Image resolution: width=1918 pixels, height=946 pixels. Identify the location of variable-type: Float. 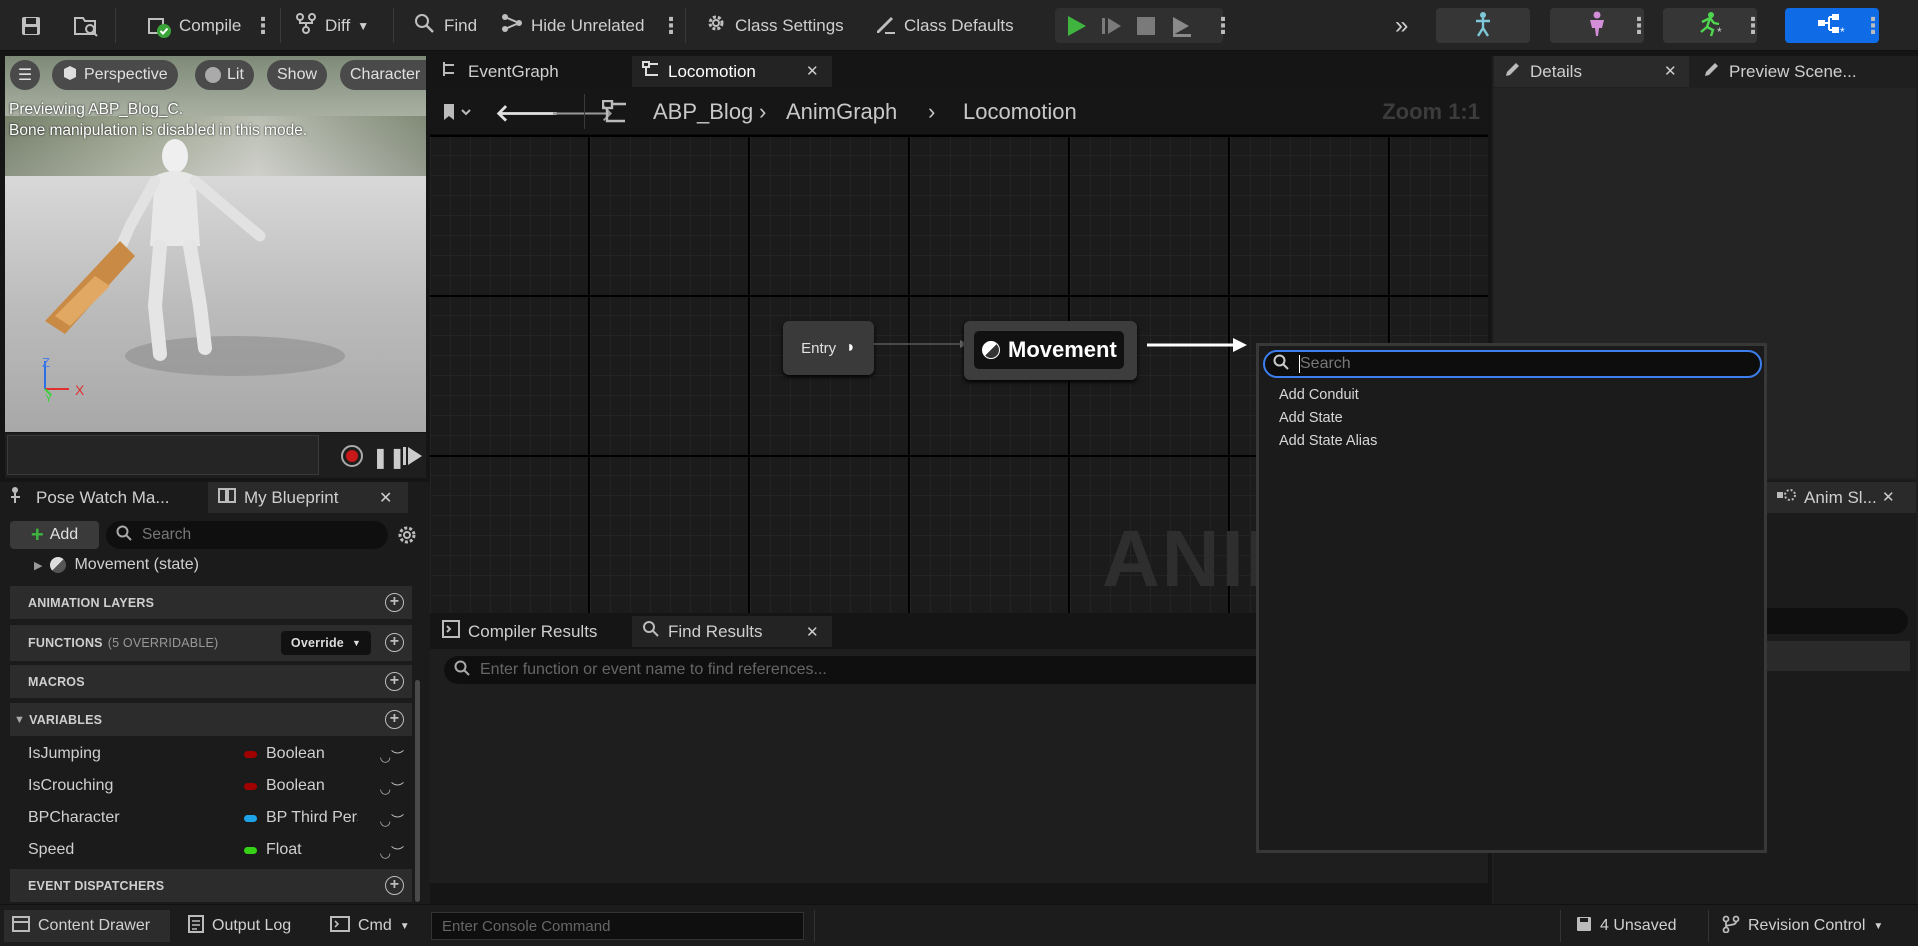
(284, 849).